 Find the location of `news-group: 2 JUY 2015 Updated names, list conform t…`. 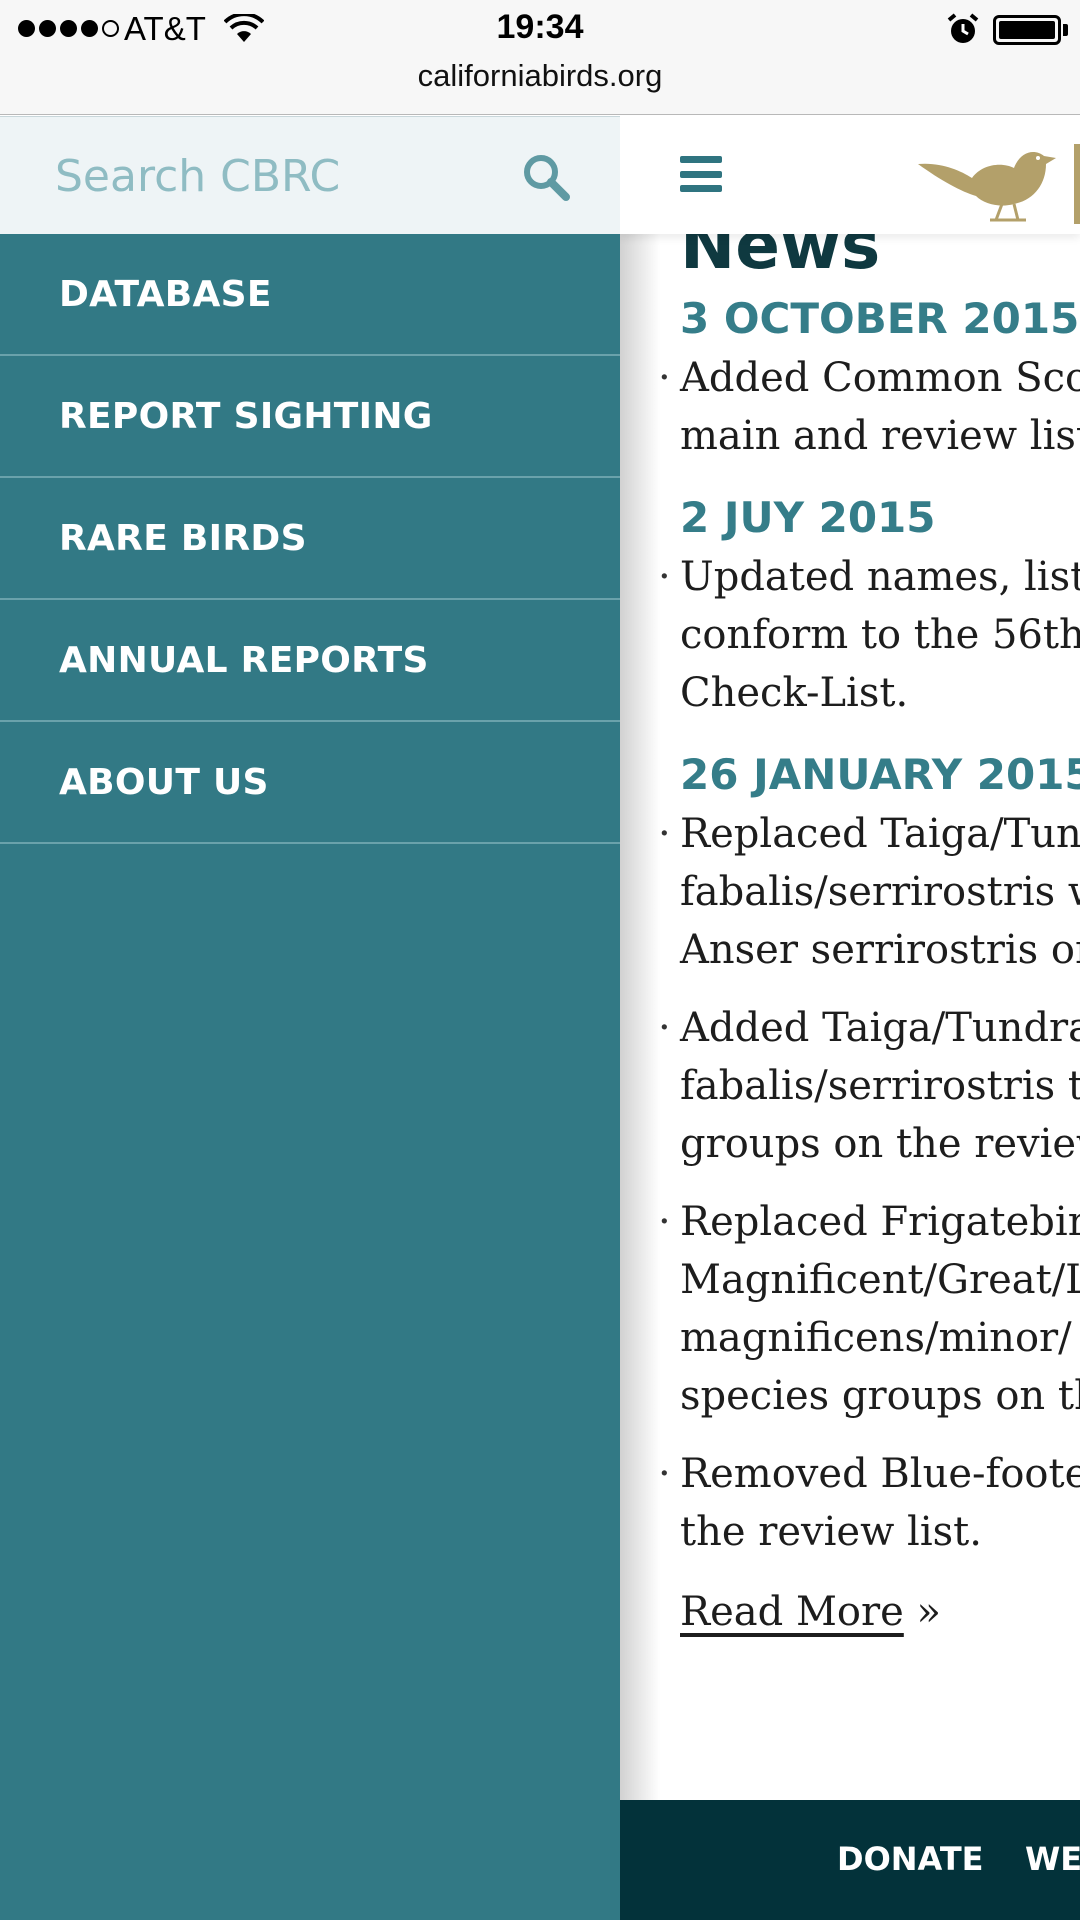

news-group: 2 JUY 2015 Updated names, list conform t… is located at coordinates (869, 607).